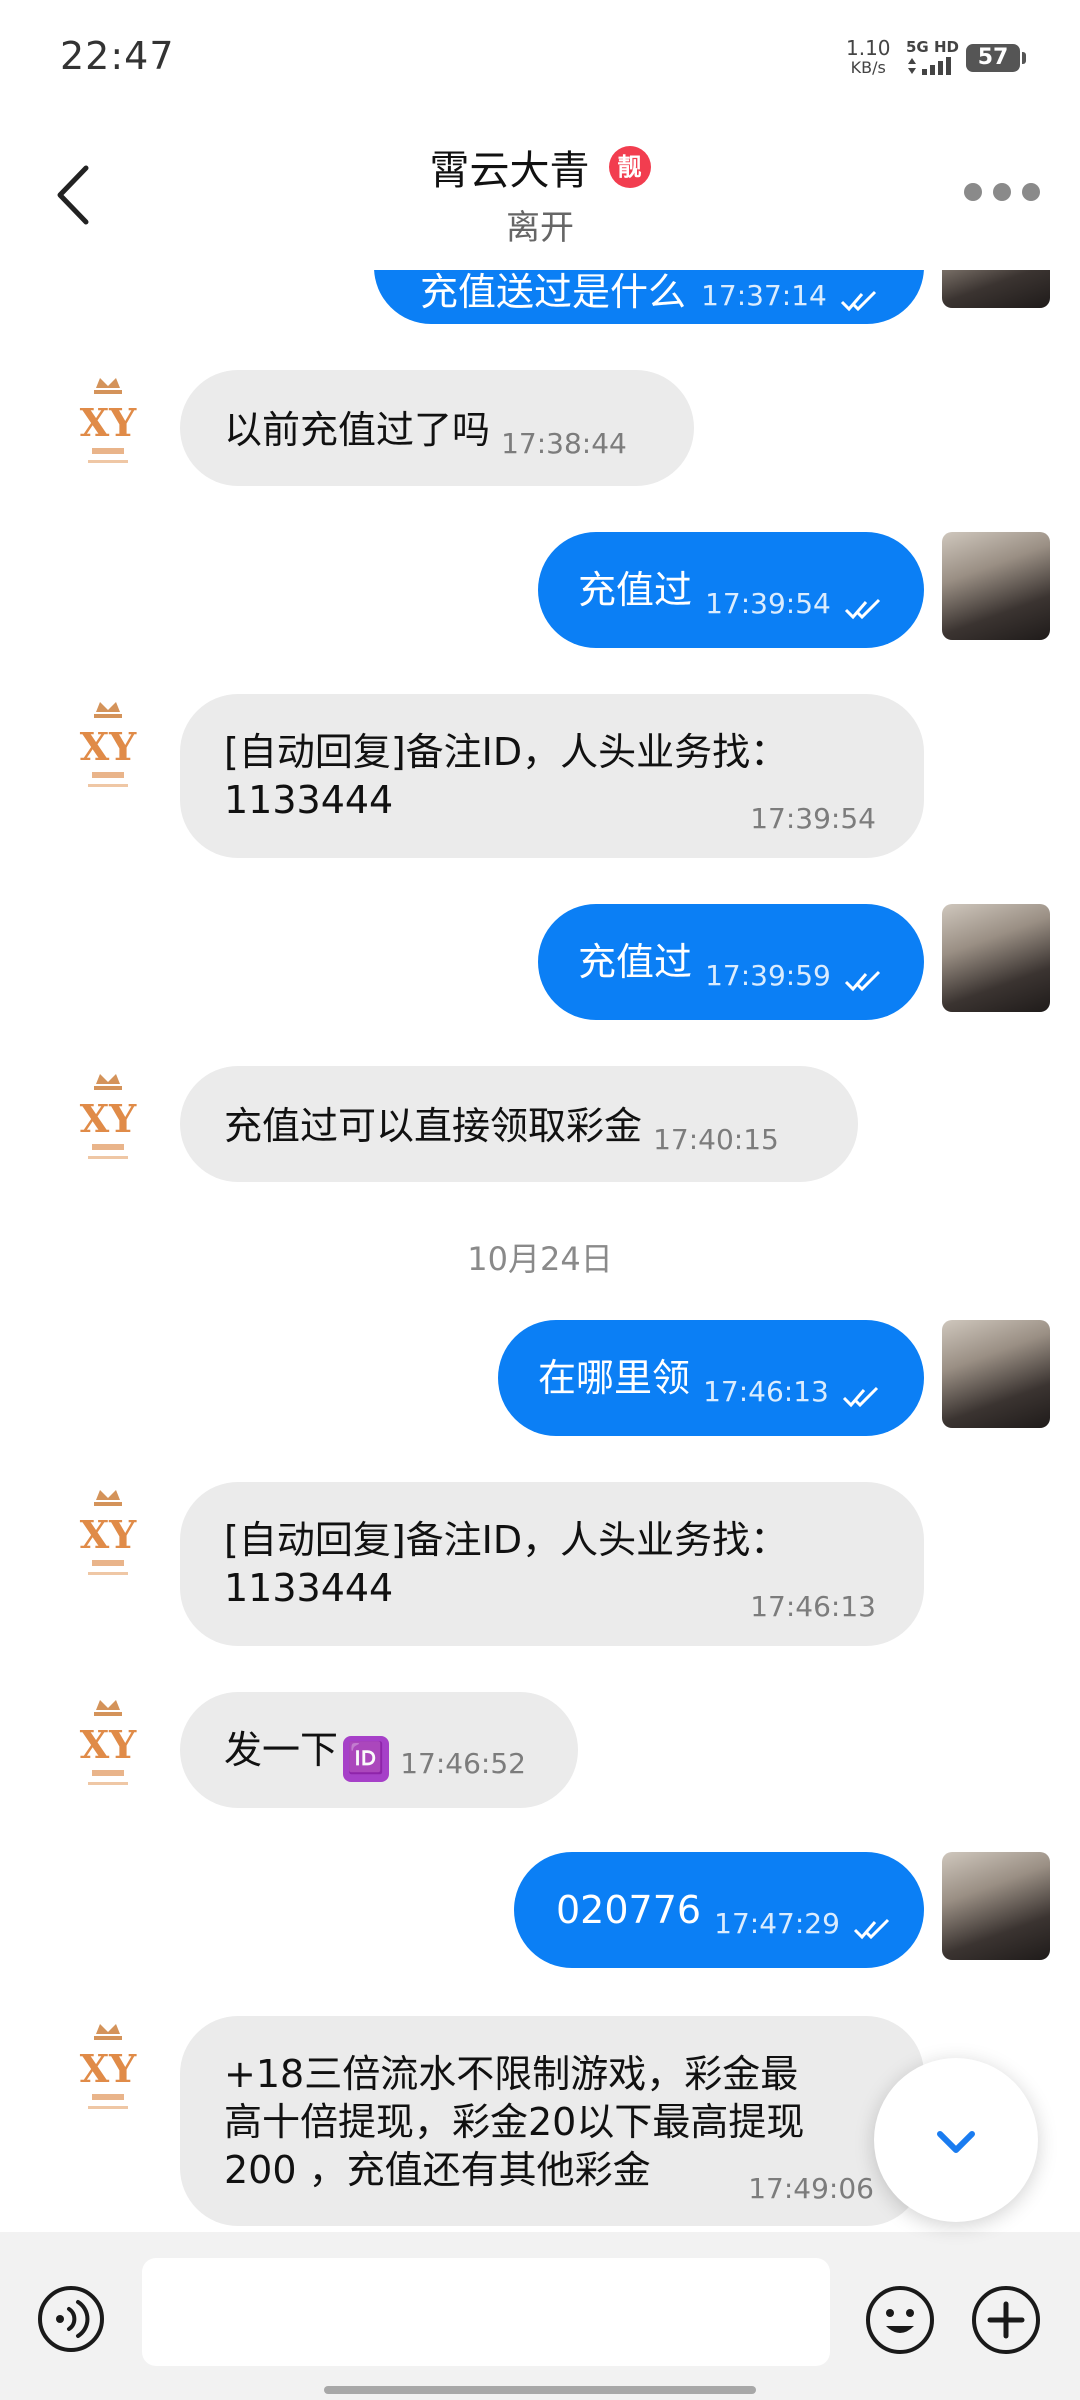 This screenshot has height=2400, width=1080. Describe the element at coordinates (540, 228) in the screenshot. I see `contact-status: 离开` at that location.